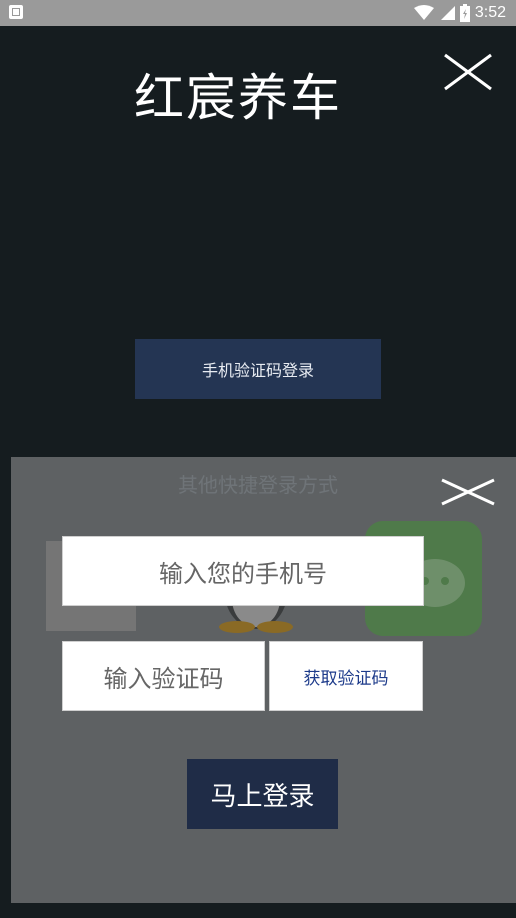 The image size is (516, 918). Describe the element at coordinates (163, 676) in the screenshot. I see `verification-code-input: 输入验证码` at that location.